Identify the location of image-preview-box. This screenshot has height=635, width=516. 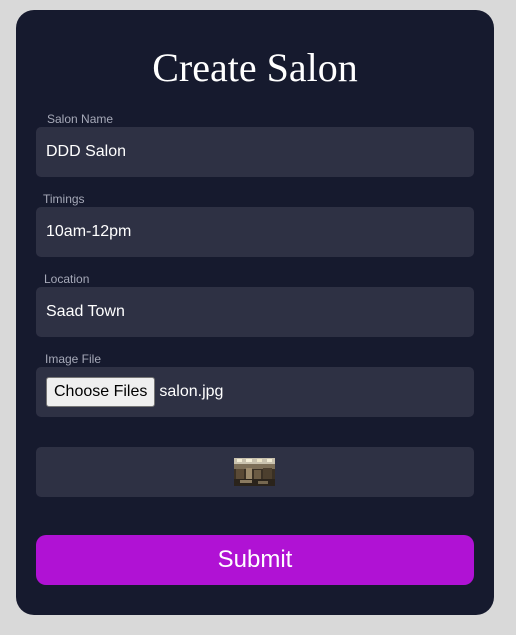
(255, 472).